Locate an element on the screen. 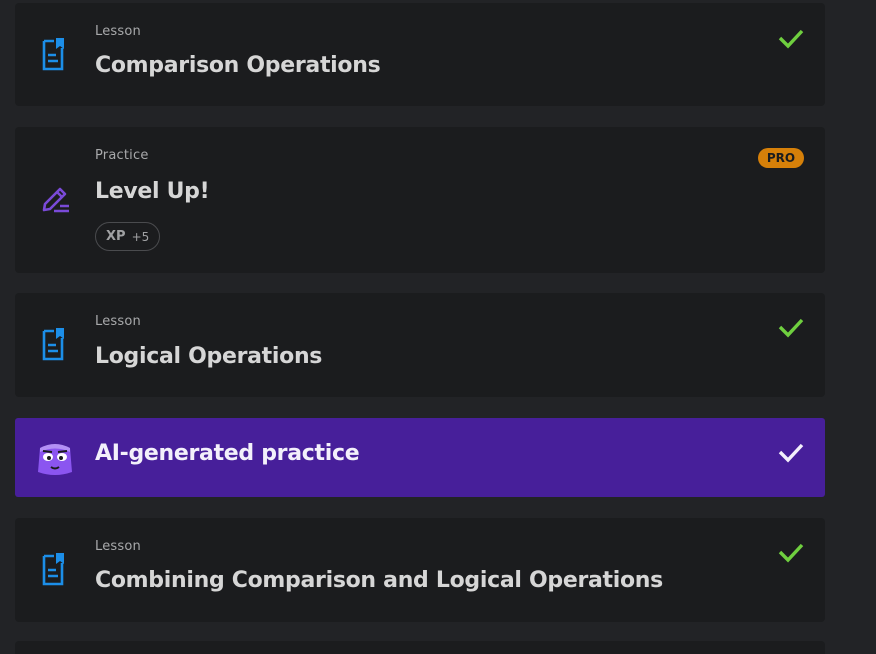 The image size is (876, 654). item-title: AI-generated practice is located at coordinates (227, 453).